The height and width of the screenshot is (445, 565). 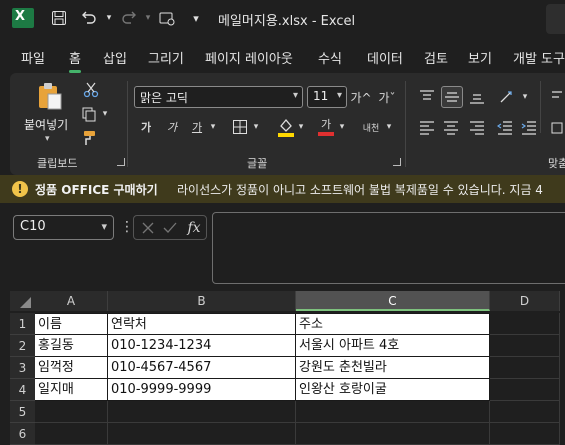 I want to click on align-top-icon, so click(x=427, y=97).